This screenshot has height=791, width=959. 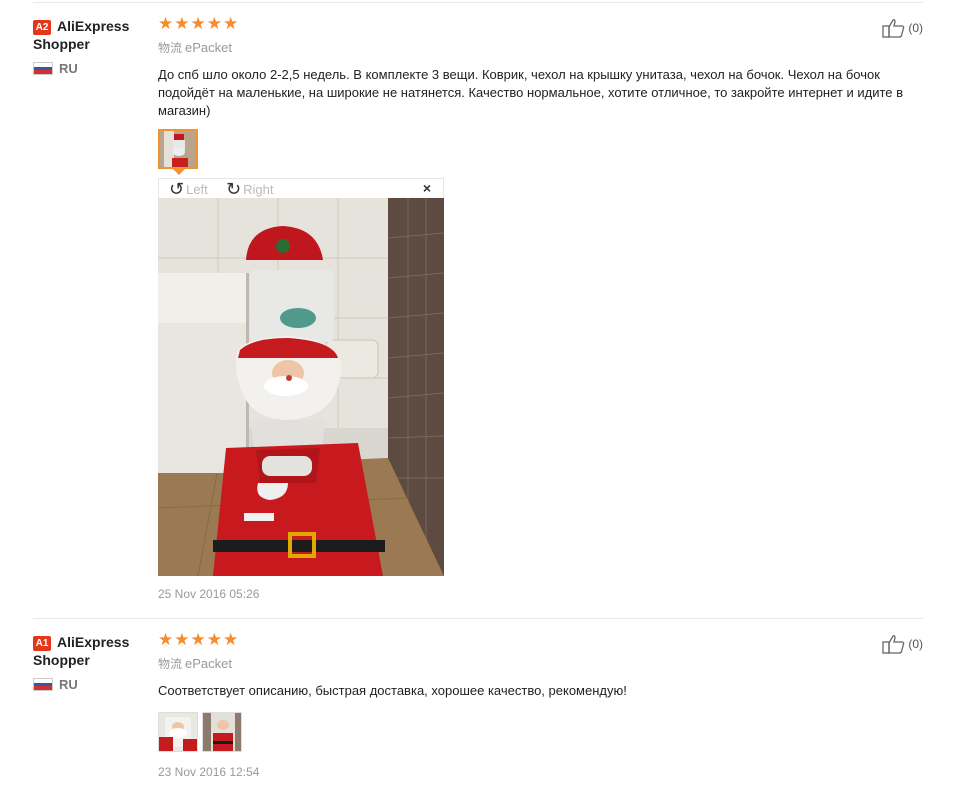 I want to click on buyer-level-badge: A1, so click(x=42, y=643).